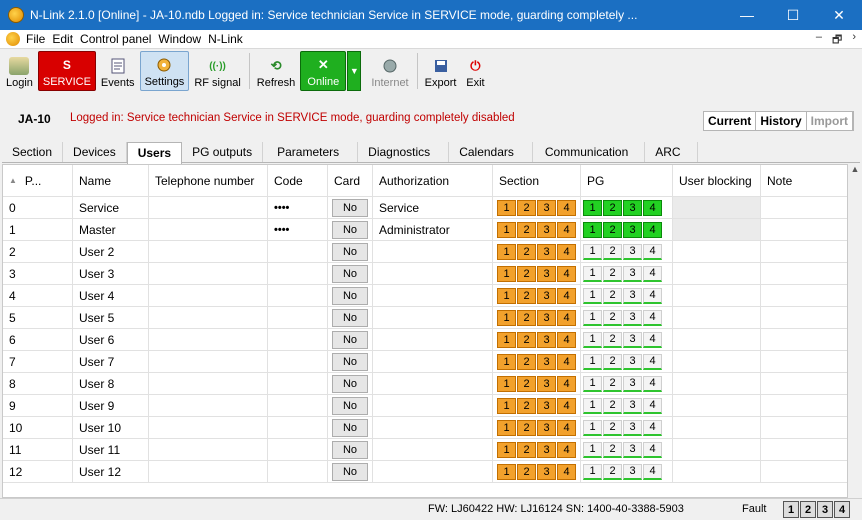  I want to click on column-header-section: Section, so click(537, 180).